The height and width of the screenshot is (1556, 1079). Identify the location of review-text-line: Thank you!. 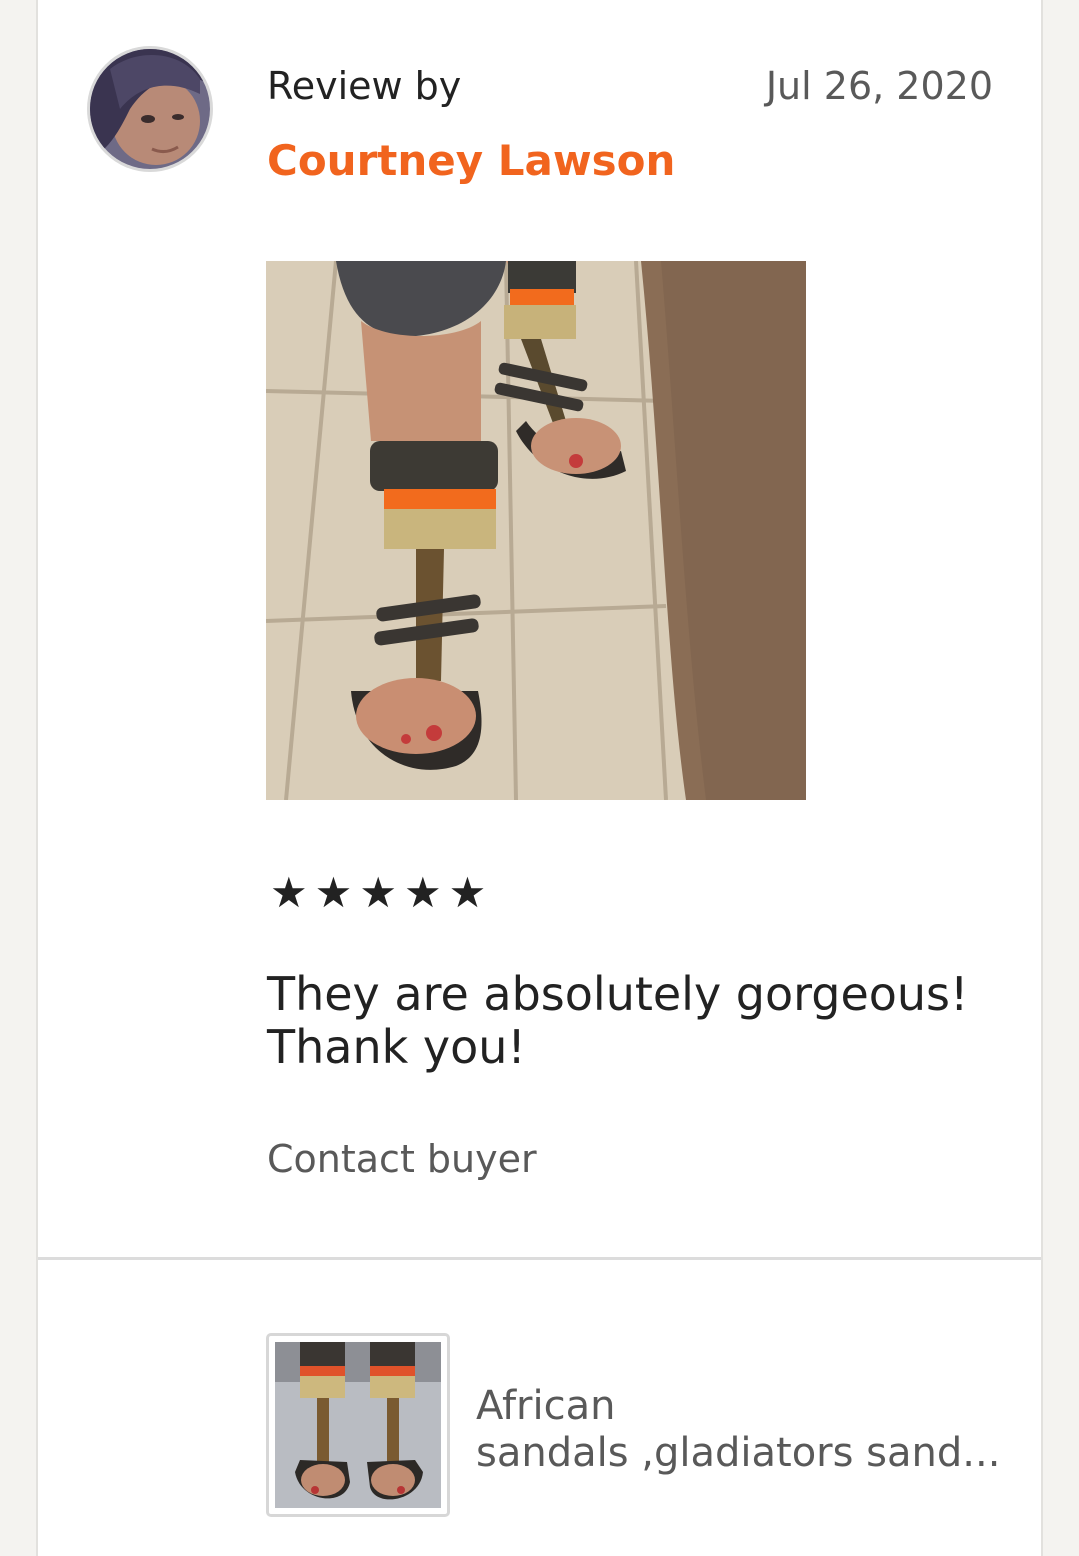
(396, 1047).